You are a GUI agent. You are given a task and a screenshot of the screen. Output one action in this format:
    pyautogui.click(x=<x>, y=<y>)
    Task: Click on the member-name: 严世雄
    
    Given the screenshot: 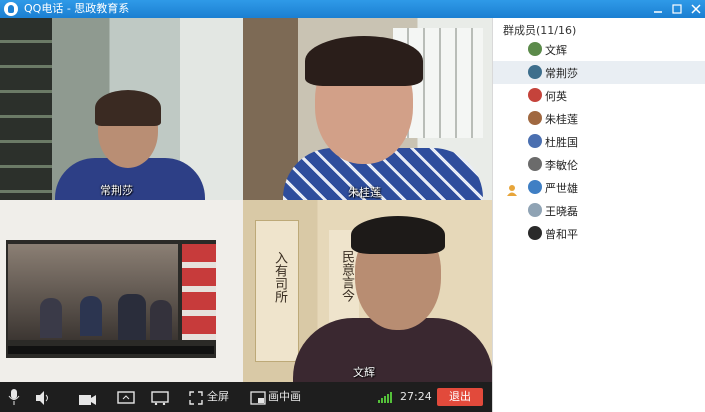 What is the action you would take?
    pyautogui.click(x=561, y=188)
    